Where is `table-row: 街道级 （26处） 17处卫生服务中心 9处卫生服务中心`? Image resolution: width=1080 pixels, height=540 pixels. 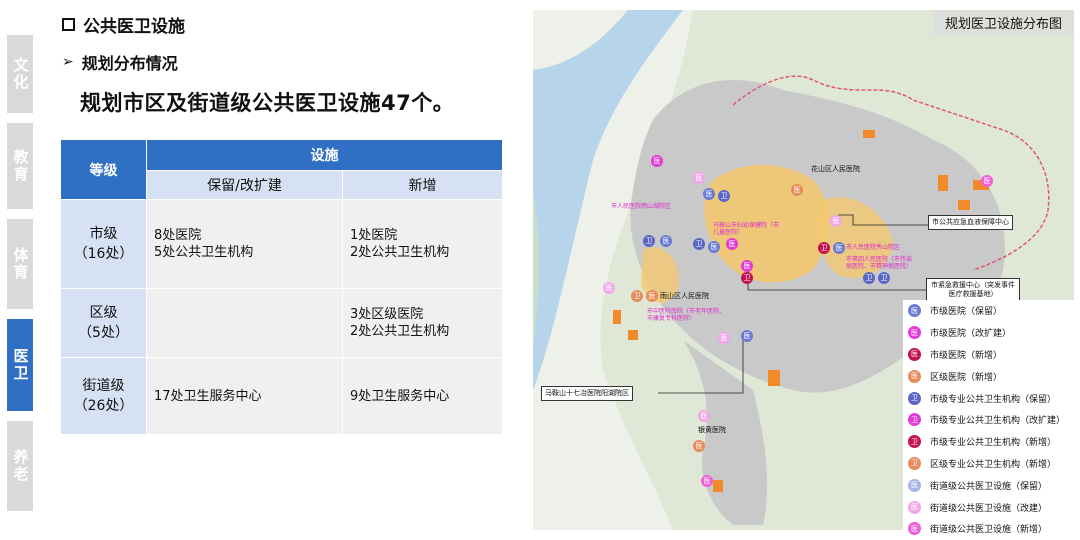
table-row: 街道级 （26处） 17处卫生服务中心 9处卫生服务中心 is located at coordinates (281, 396).